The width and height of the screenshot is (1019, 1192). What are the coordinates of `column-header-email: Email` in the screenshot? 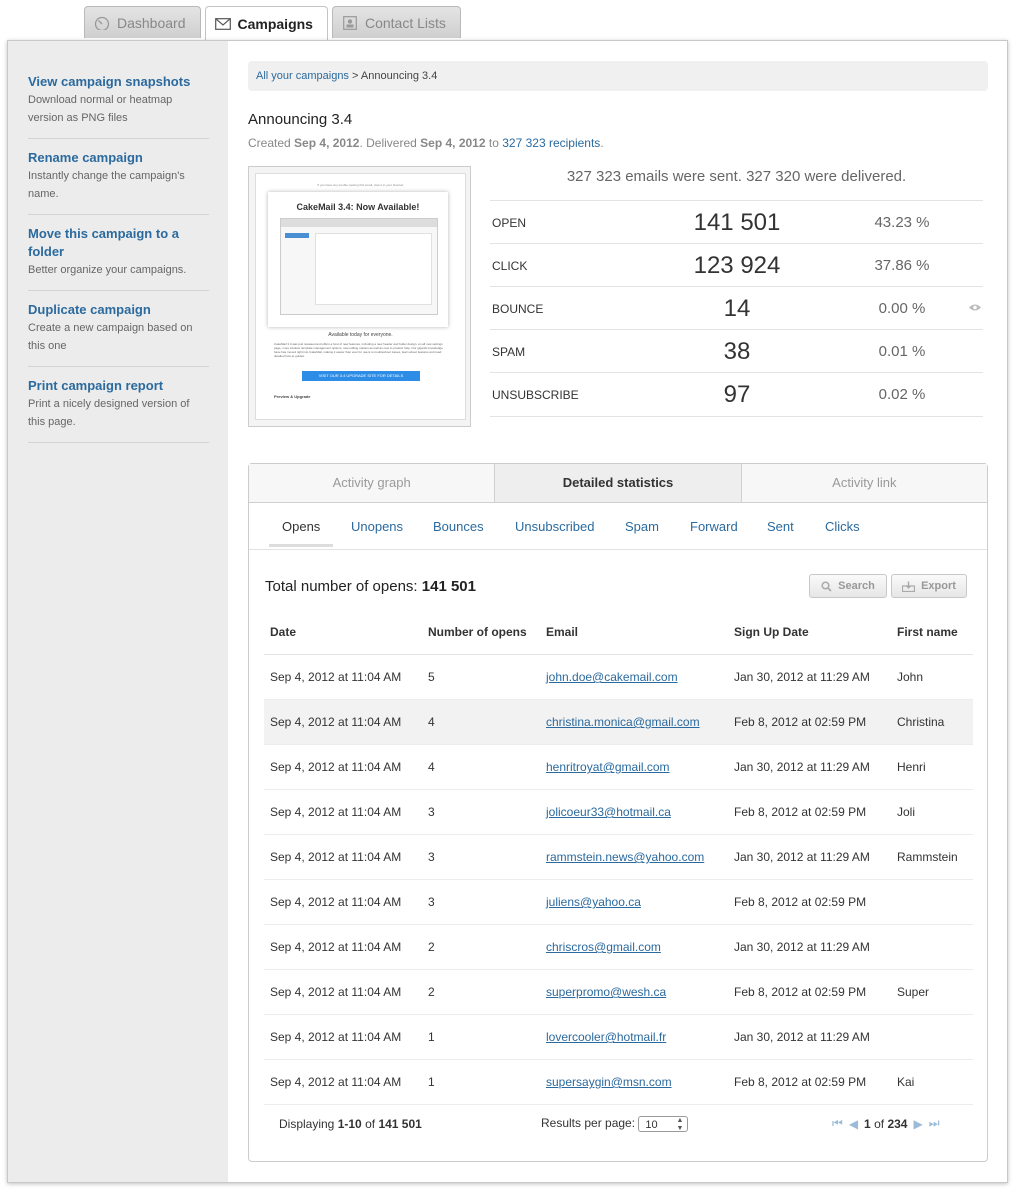 It's located at (634, 632).